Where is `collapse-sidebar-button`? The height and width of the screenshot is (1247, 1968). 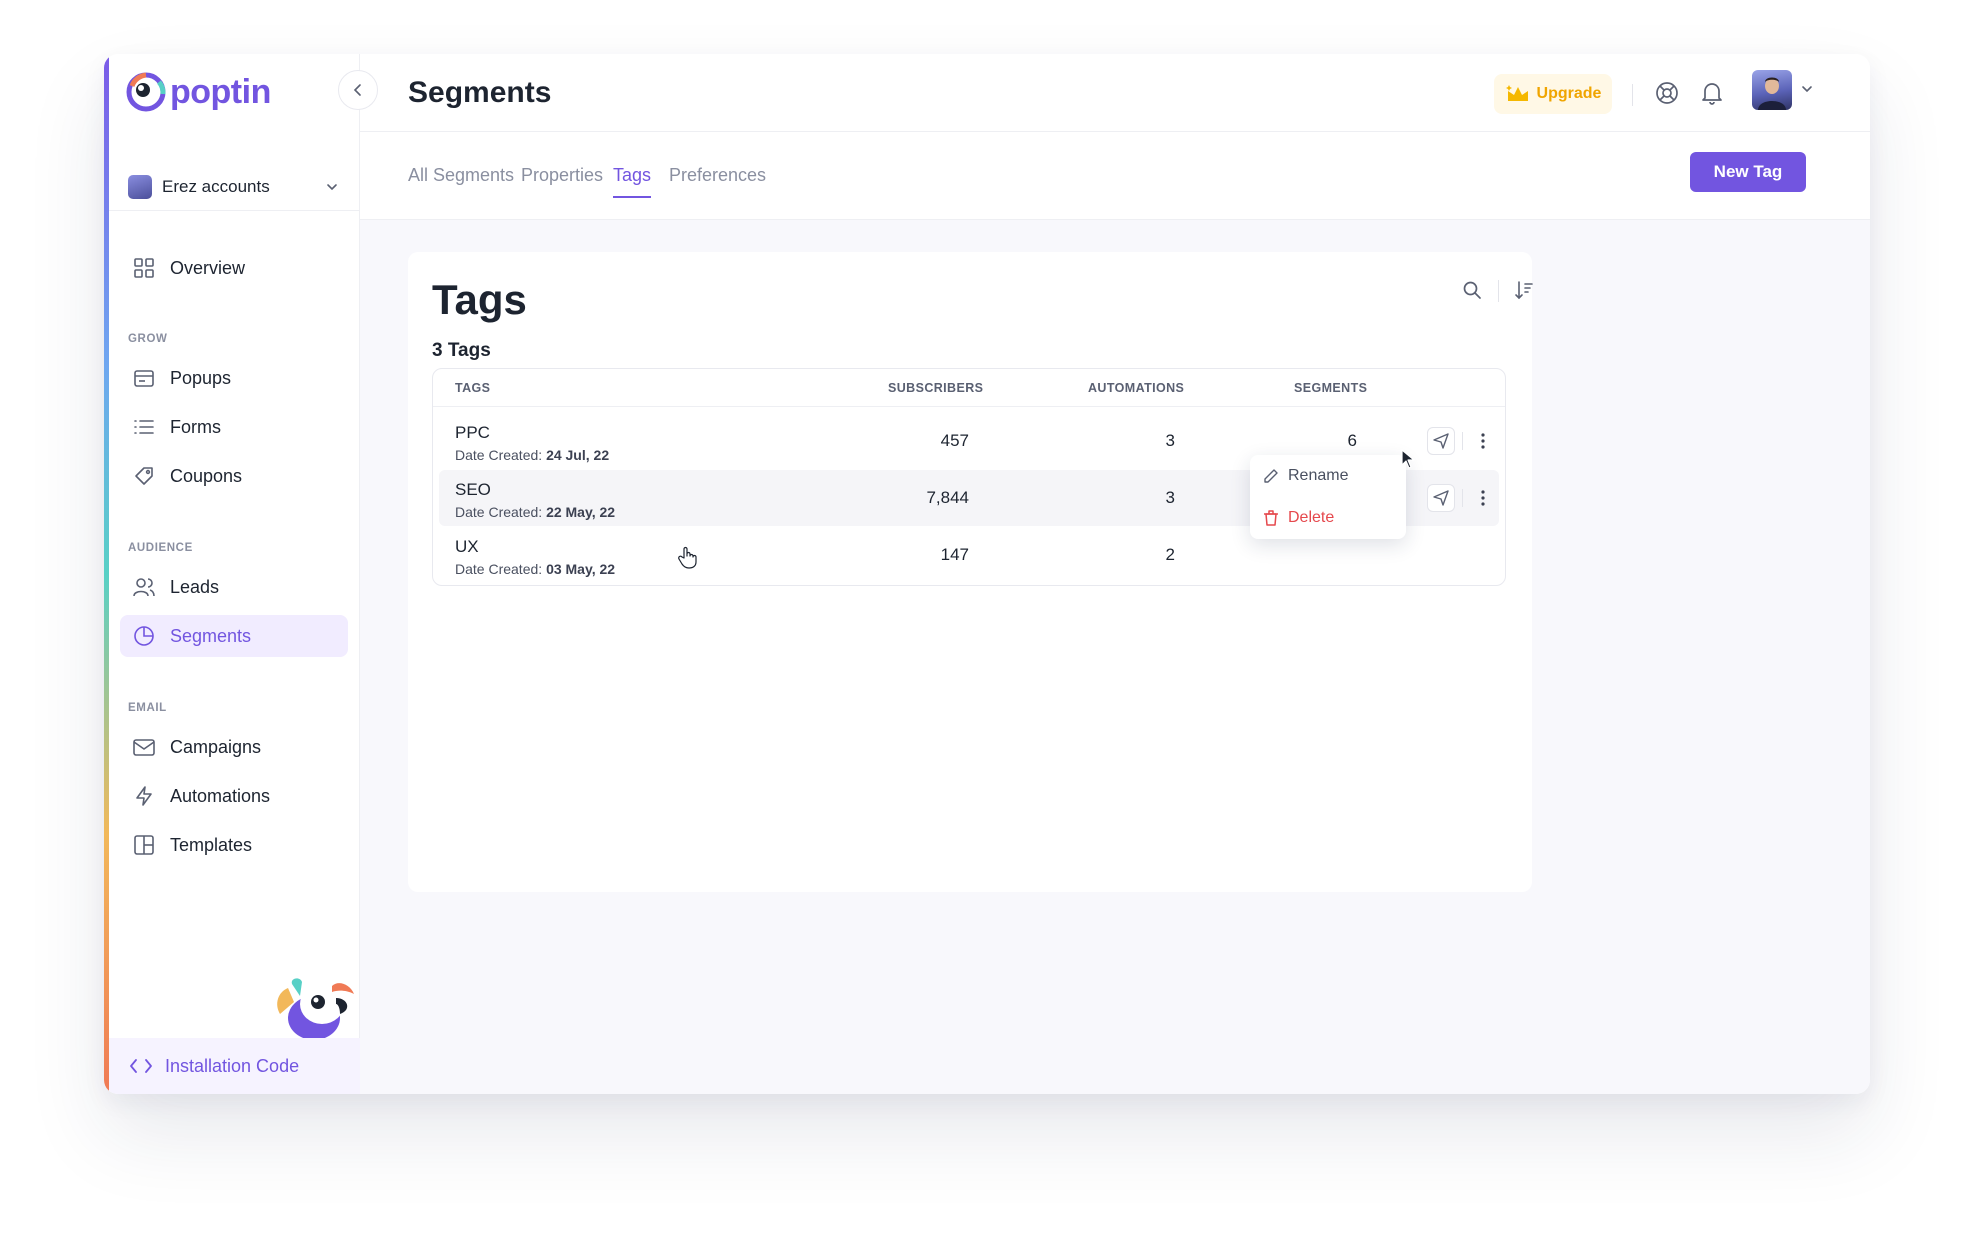
collapse-sidebar-button is located at coordinates (358, 90).